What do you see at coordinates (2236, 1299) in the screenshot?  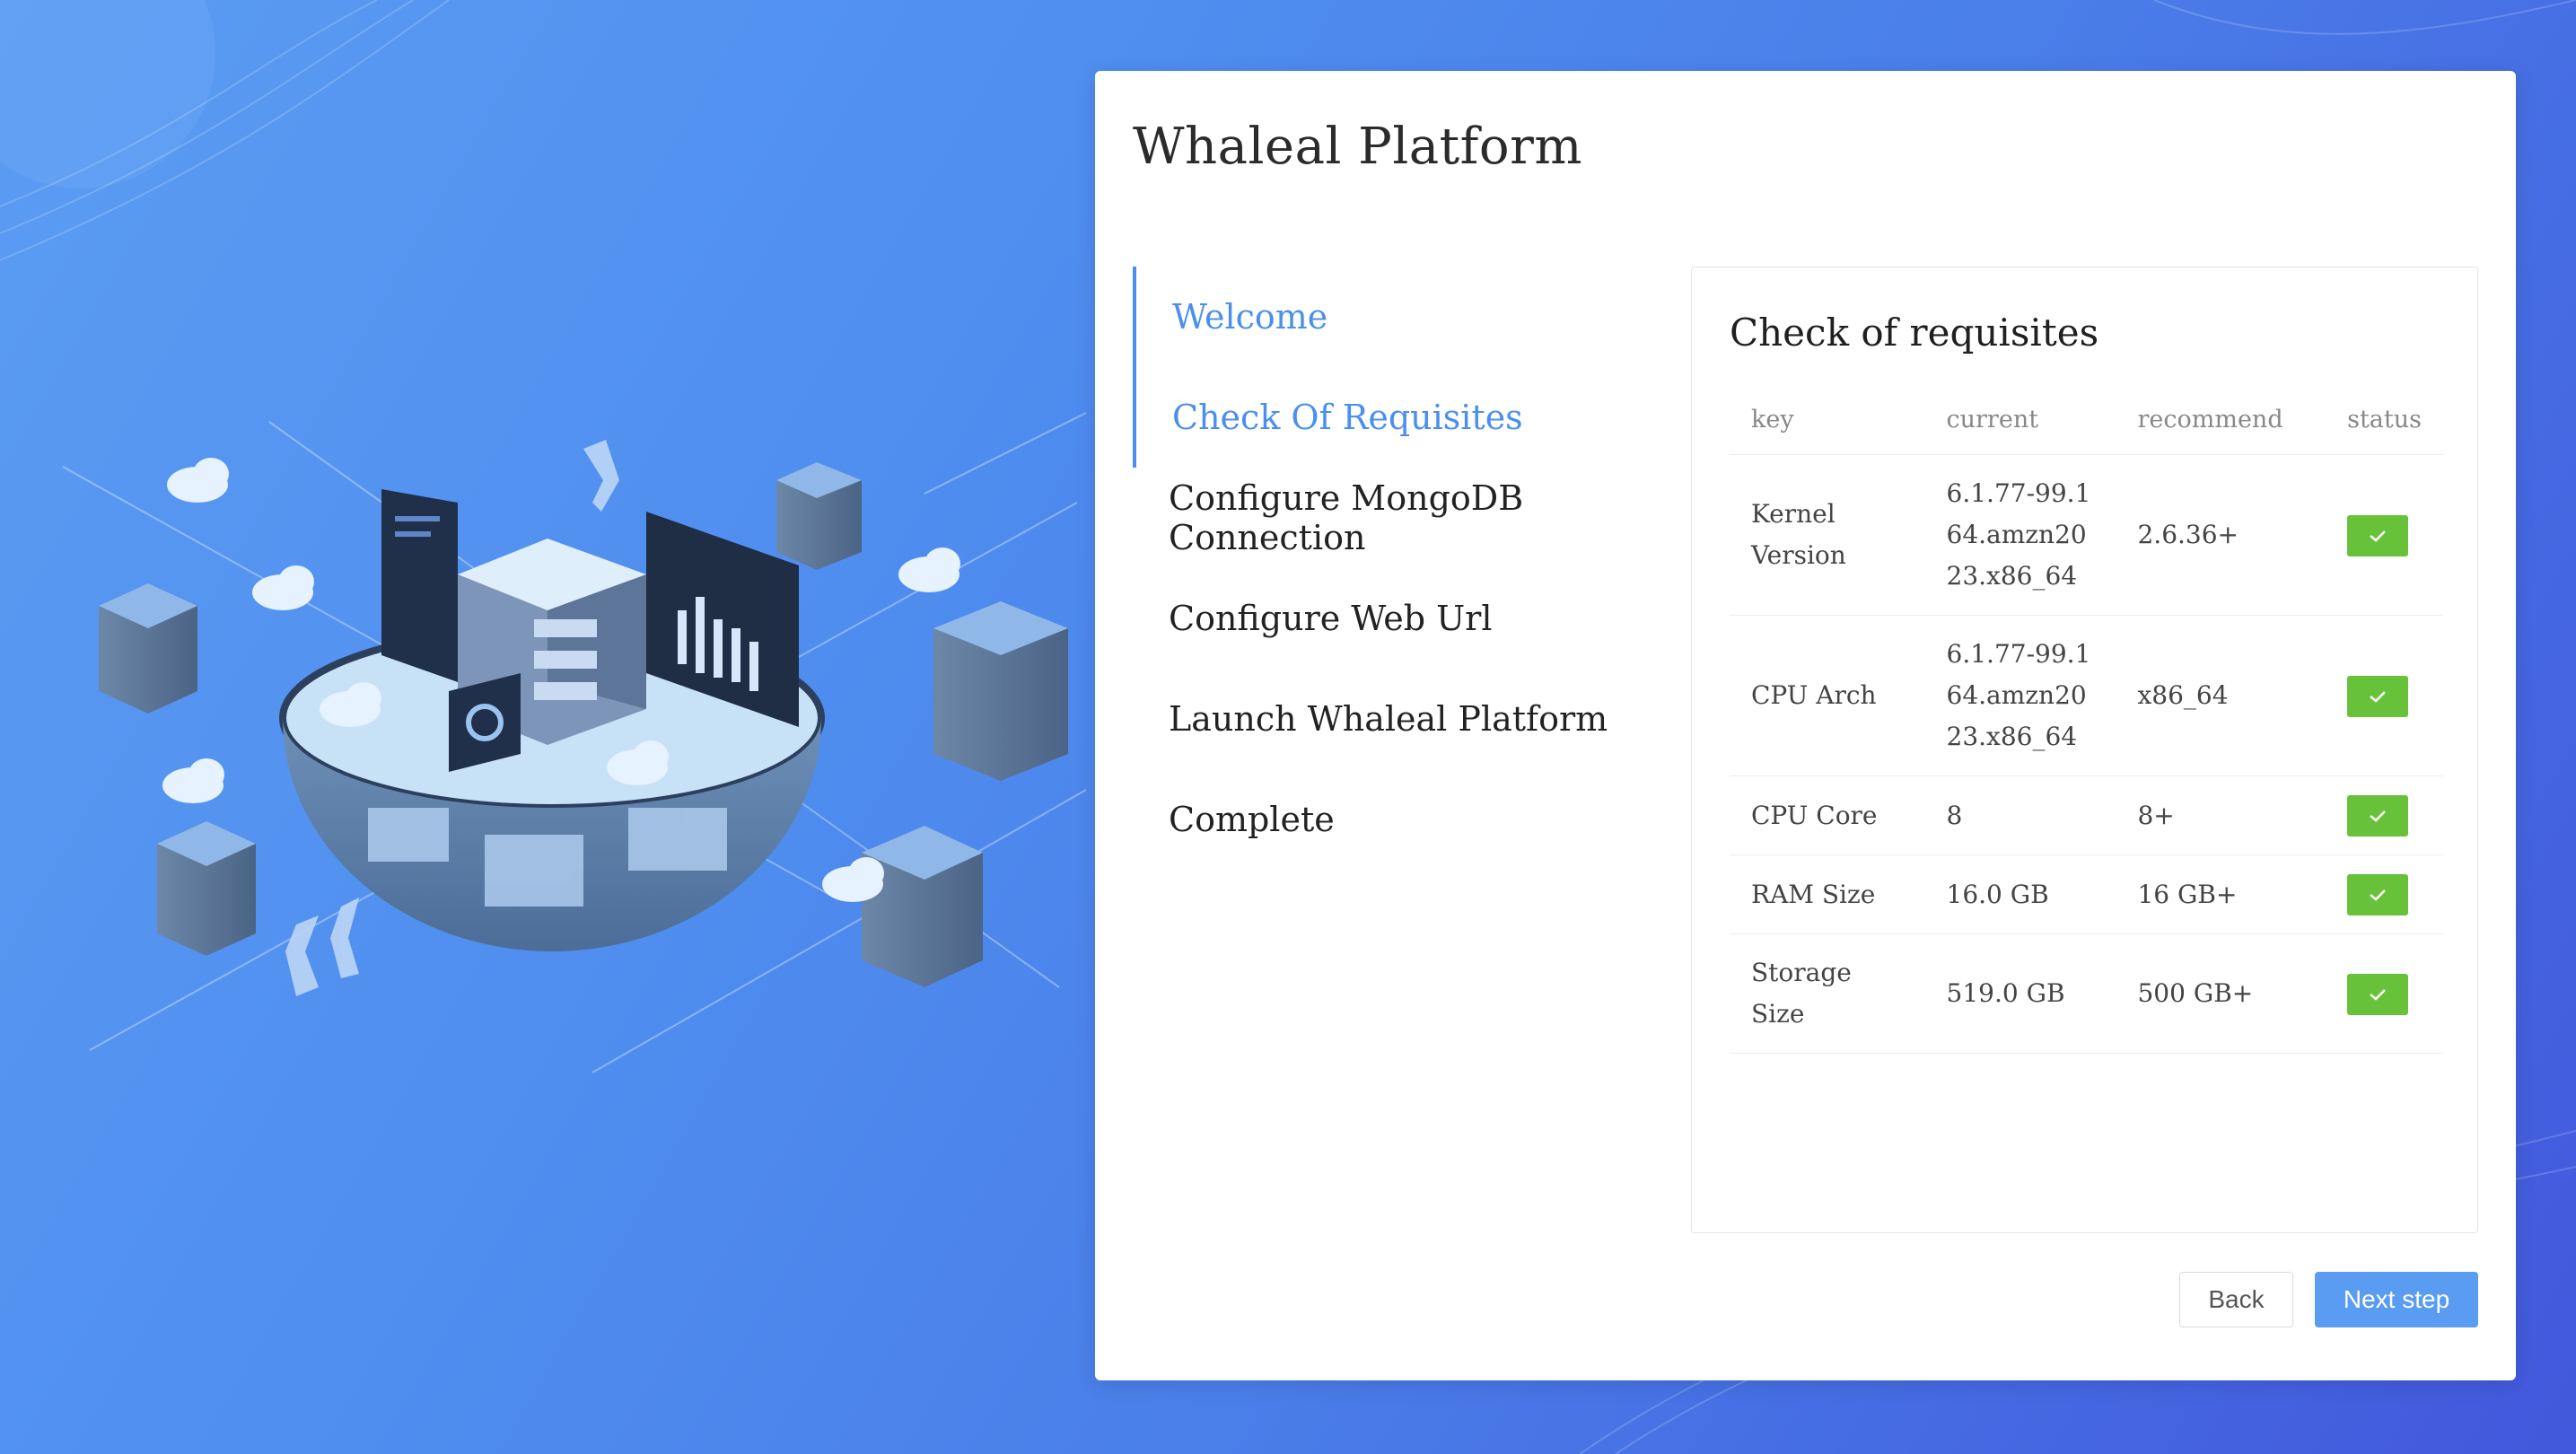 I see `back-button: Back` at bounding box center [2236, 1299].